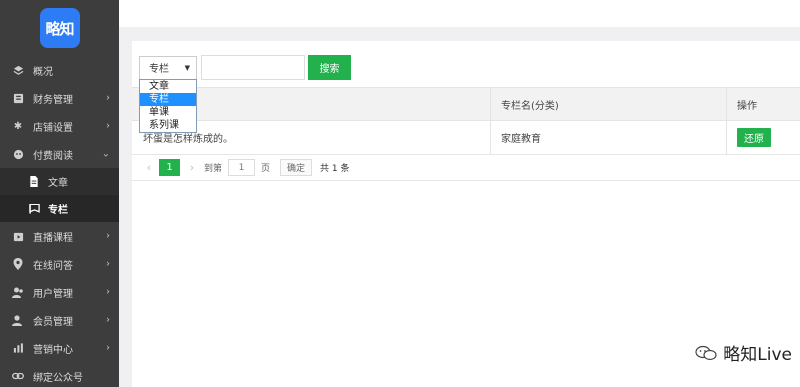  I want to click on sidebar-subitem-column: 专栏, so click(59, 208).